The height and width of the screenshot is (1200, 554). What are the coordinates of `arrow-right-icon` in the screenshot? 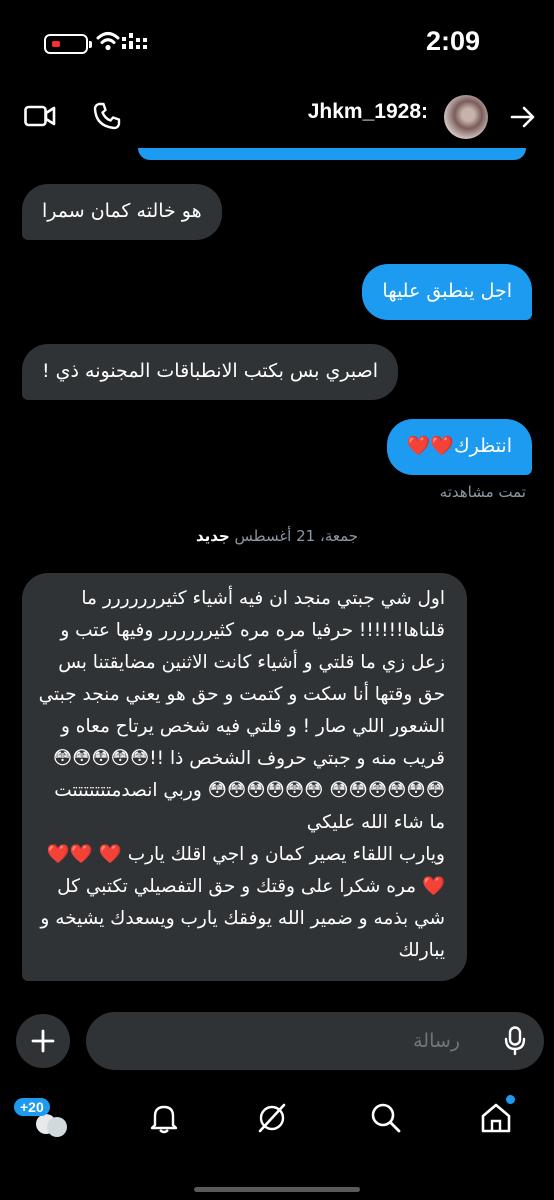 It's located at (523, 117).